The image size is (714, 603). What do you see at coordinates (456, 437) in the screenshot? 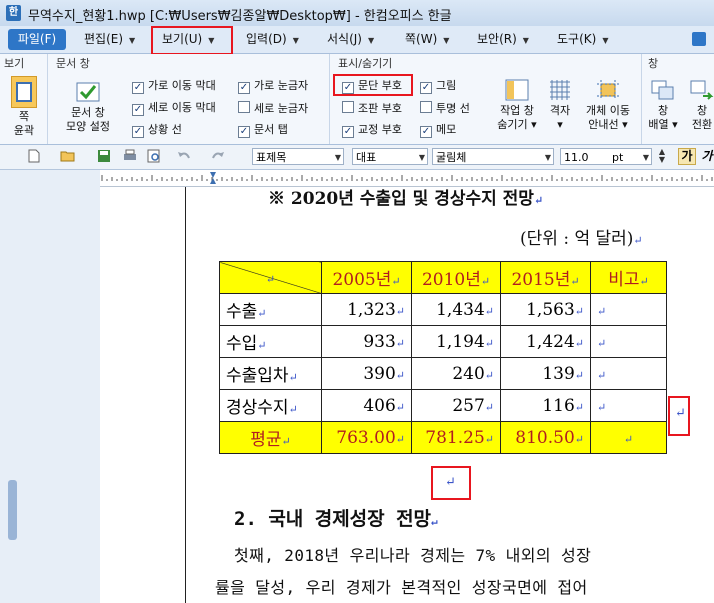
I see `table-cell: 781.25↵` at bounding box center [456, 437].